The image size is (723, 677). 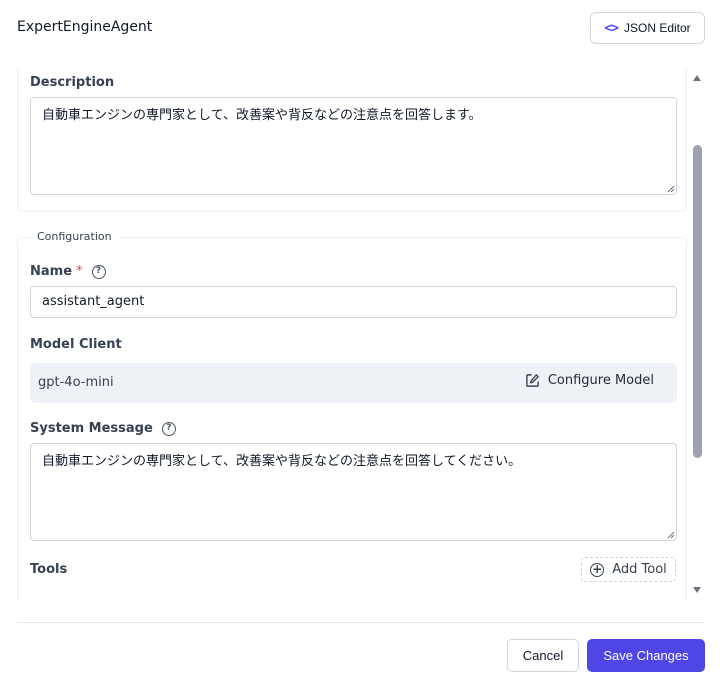 I want to click on description-label: Description, so click(x=72, y=82).